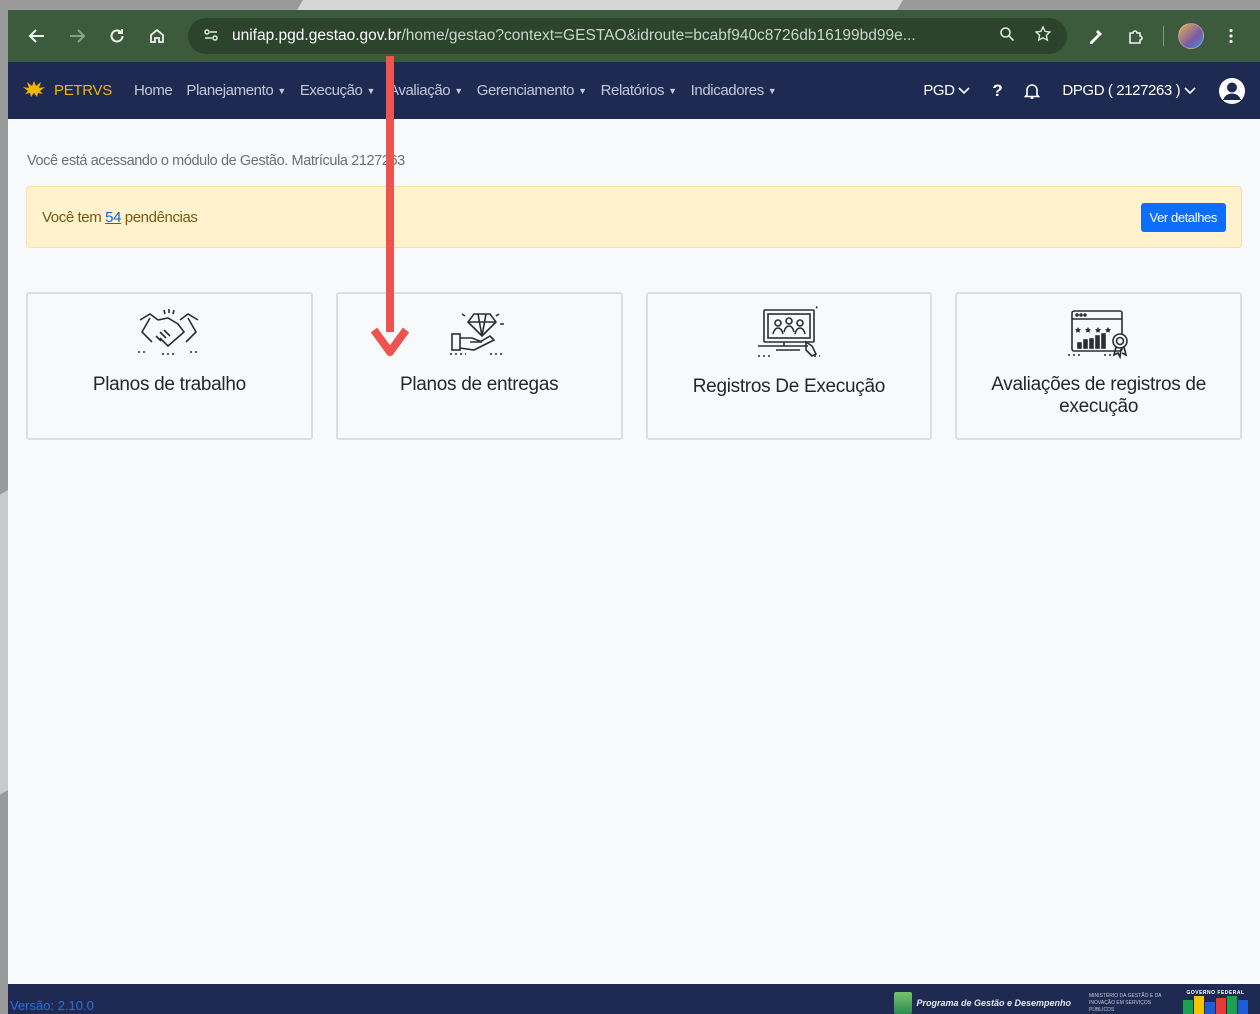 The width and height of the screenshot is (1260, 1014). I want to click on version-text: Versão: 2.10.0, so click(52, 1005).